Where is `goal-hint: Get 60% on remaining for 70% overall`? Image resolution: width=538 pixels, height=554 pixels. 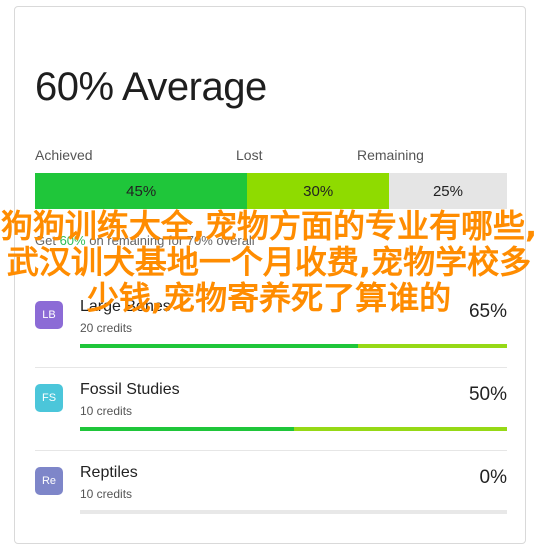 goal-hint: Get 60% on remaining for 70% overall is located at coordinates (145, 240).